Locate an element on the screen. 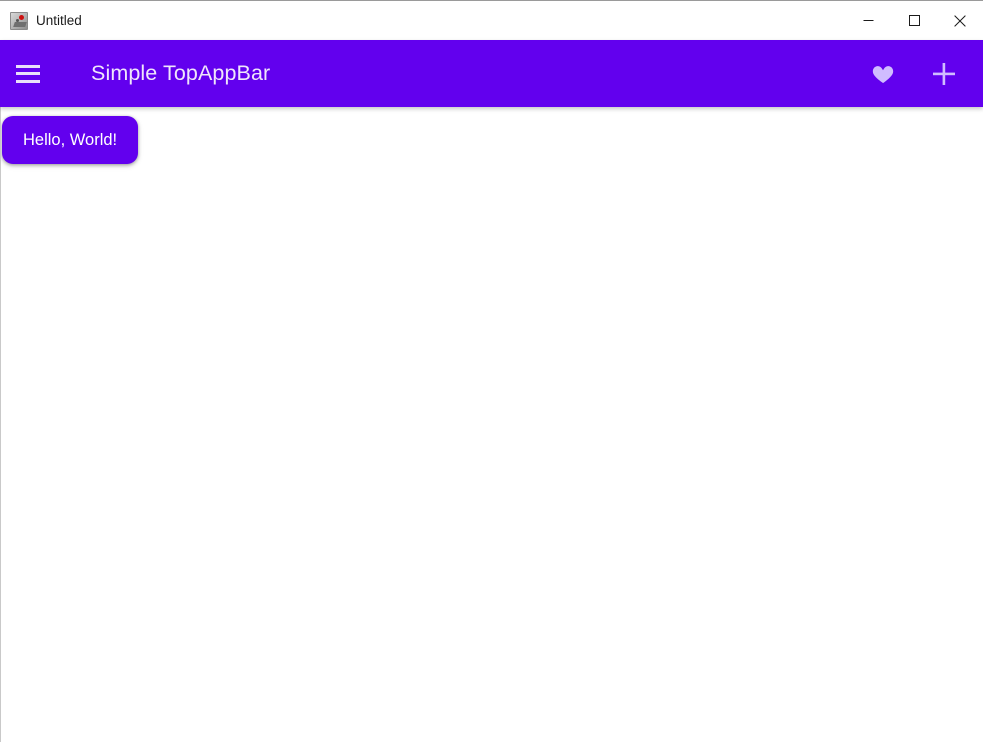 The width and height of the screenshot is (983, 742). navigation-menu-button is located at coordinates (28, 73).